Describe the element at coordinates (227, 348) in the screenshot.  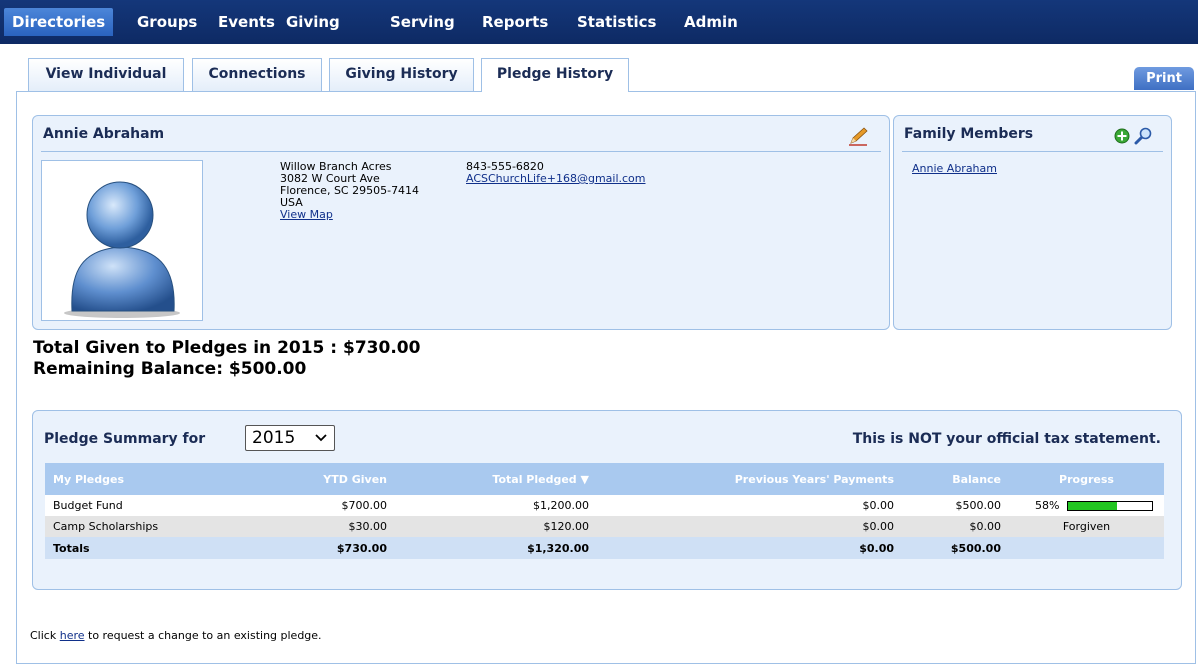
I see `total-given-text: Total Given to Pledges in 2015 : $730.00` at that location.